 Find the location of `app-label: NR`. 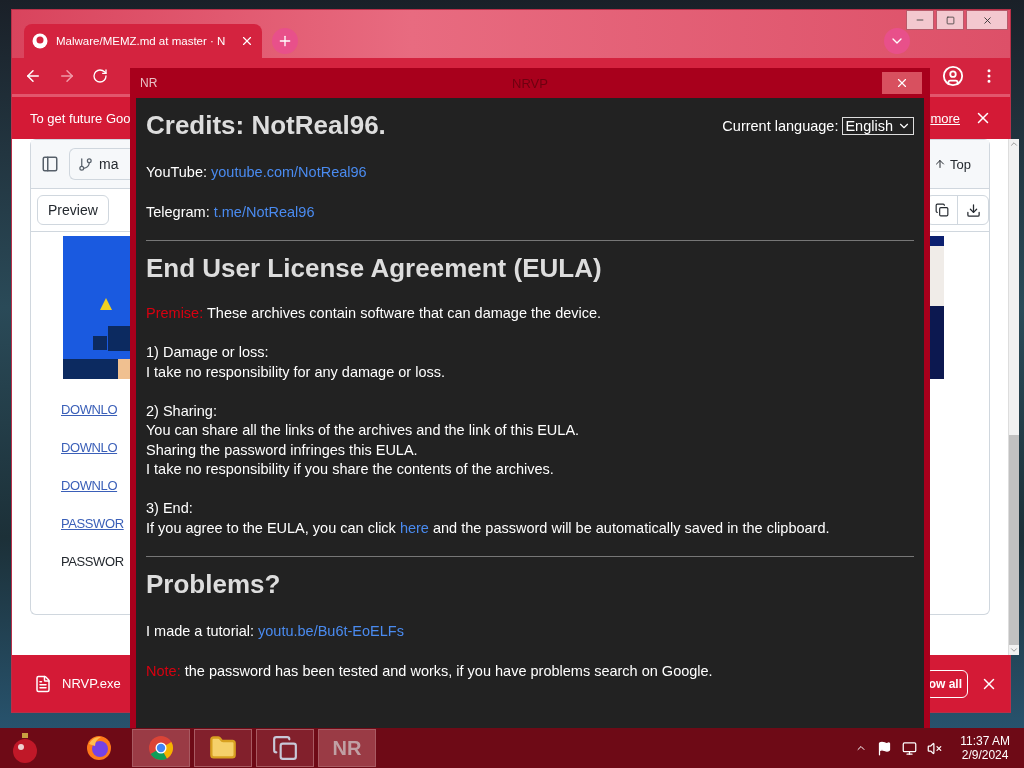

app-label: NR is located at coordinates (347, 748).